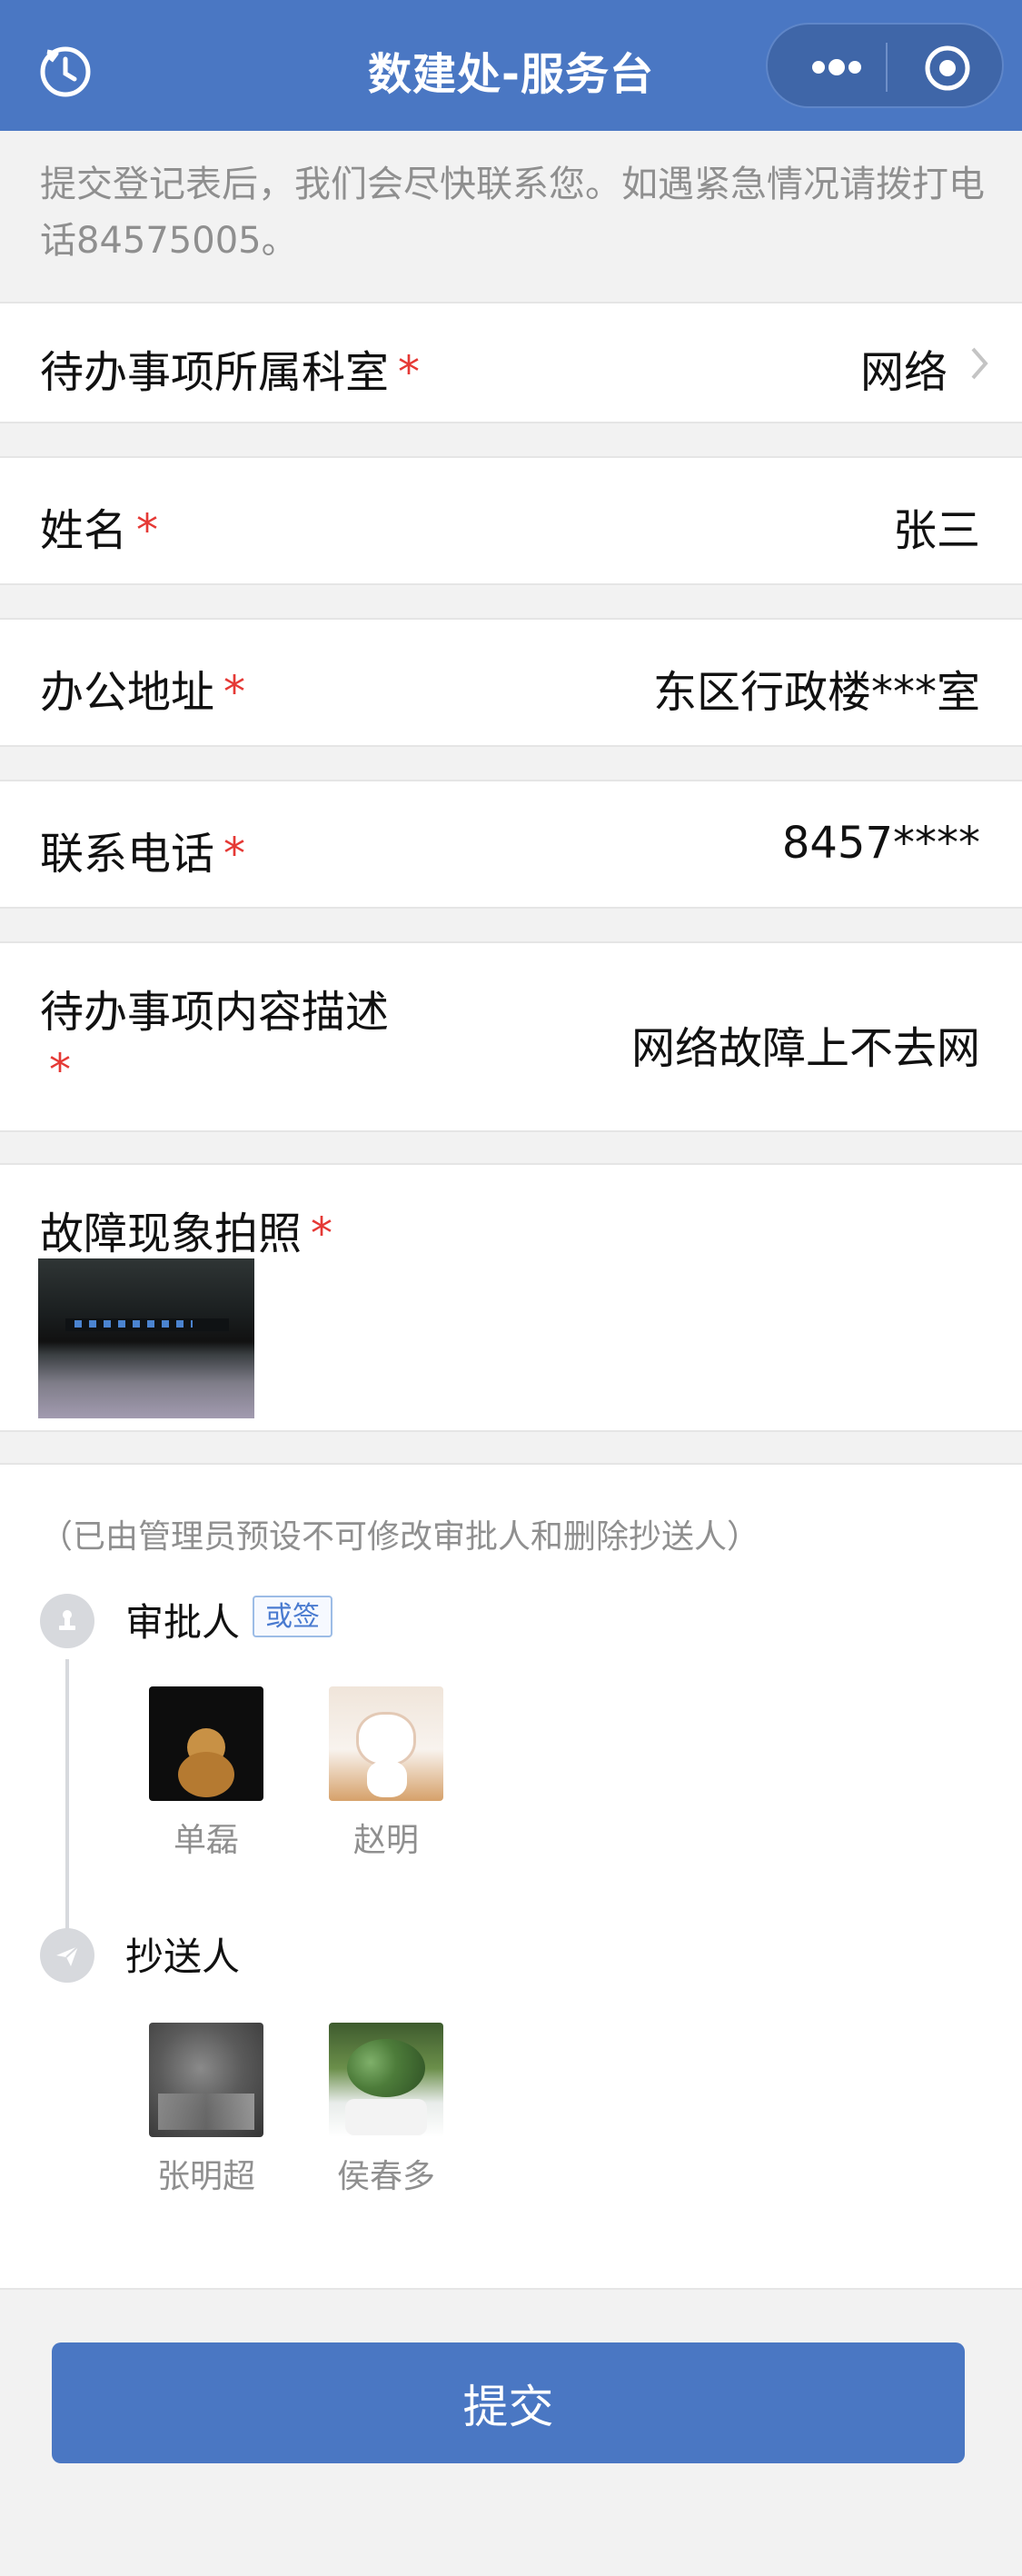 The image size is (1022, 2576). I want to click on name-label: 姓名 *, so click(99, 526).